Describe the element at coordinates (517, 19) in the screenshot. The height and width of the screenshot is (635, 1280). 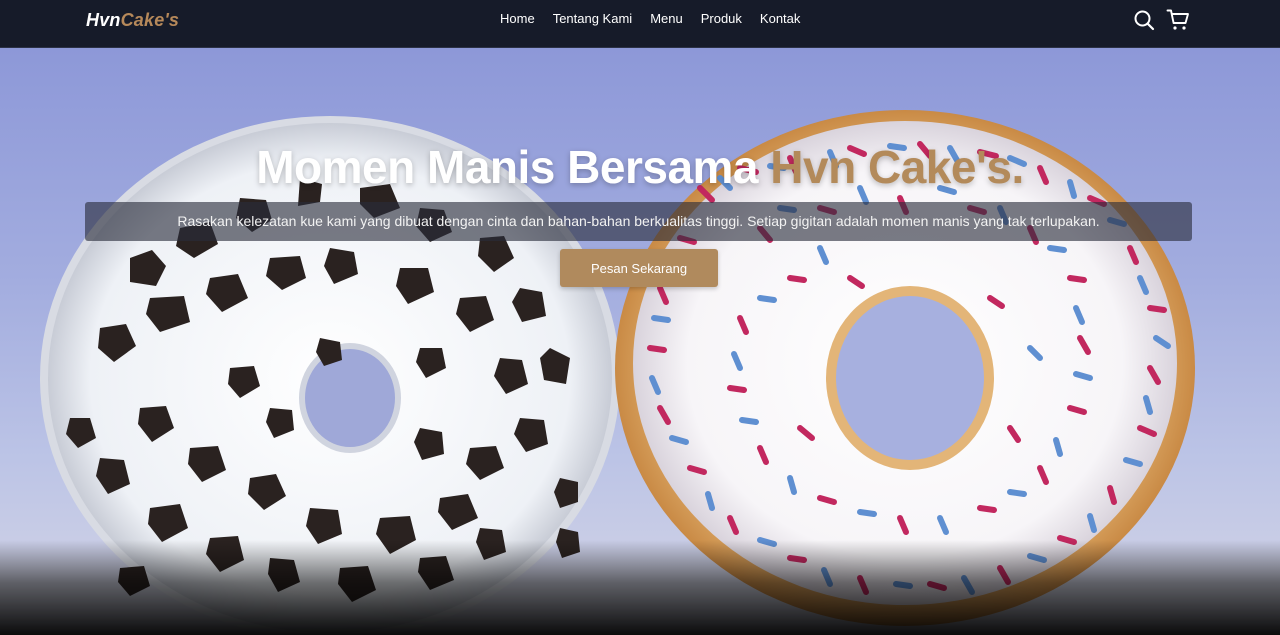
I see `nav-link-home: Home` at that location.